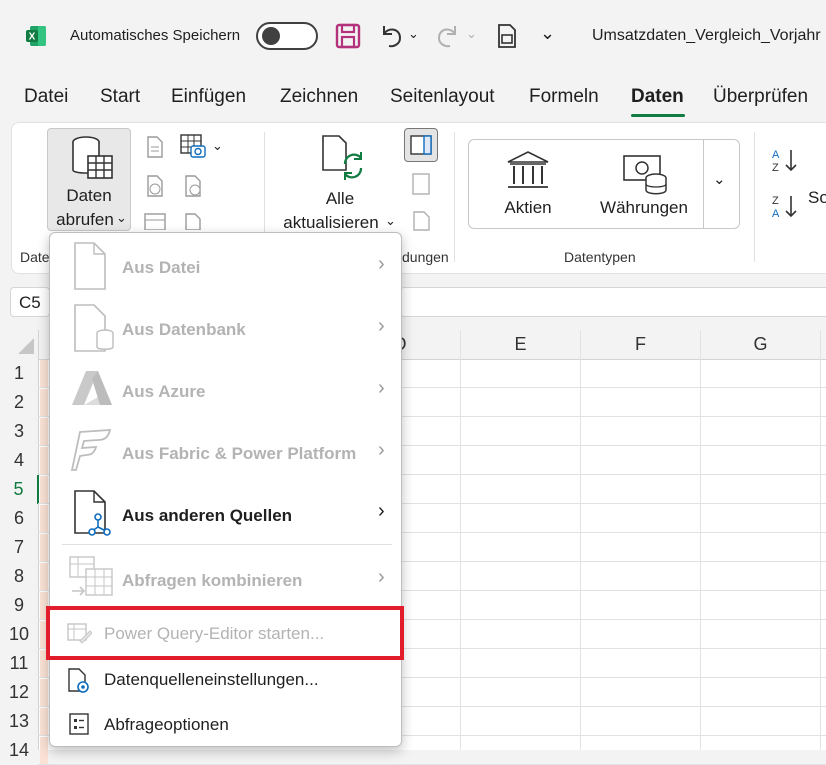 The height and width of the screenshot is (765, 826). What do you see at coordinates (155, 186) in the screenshot?
I see `from-web-icon` at bounding box center [155, 186].